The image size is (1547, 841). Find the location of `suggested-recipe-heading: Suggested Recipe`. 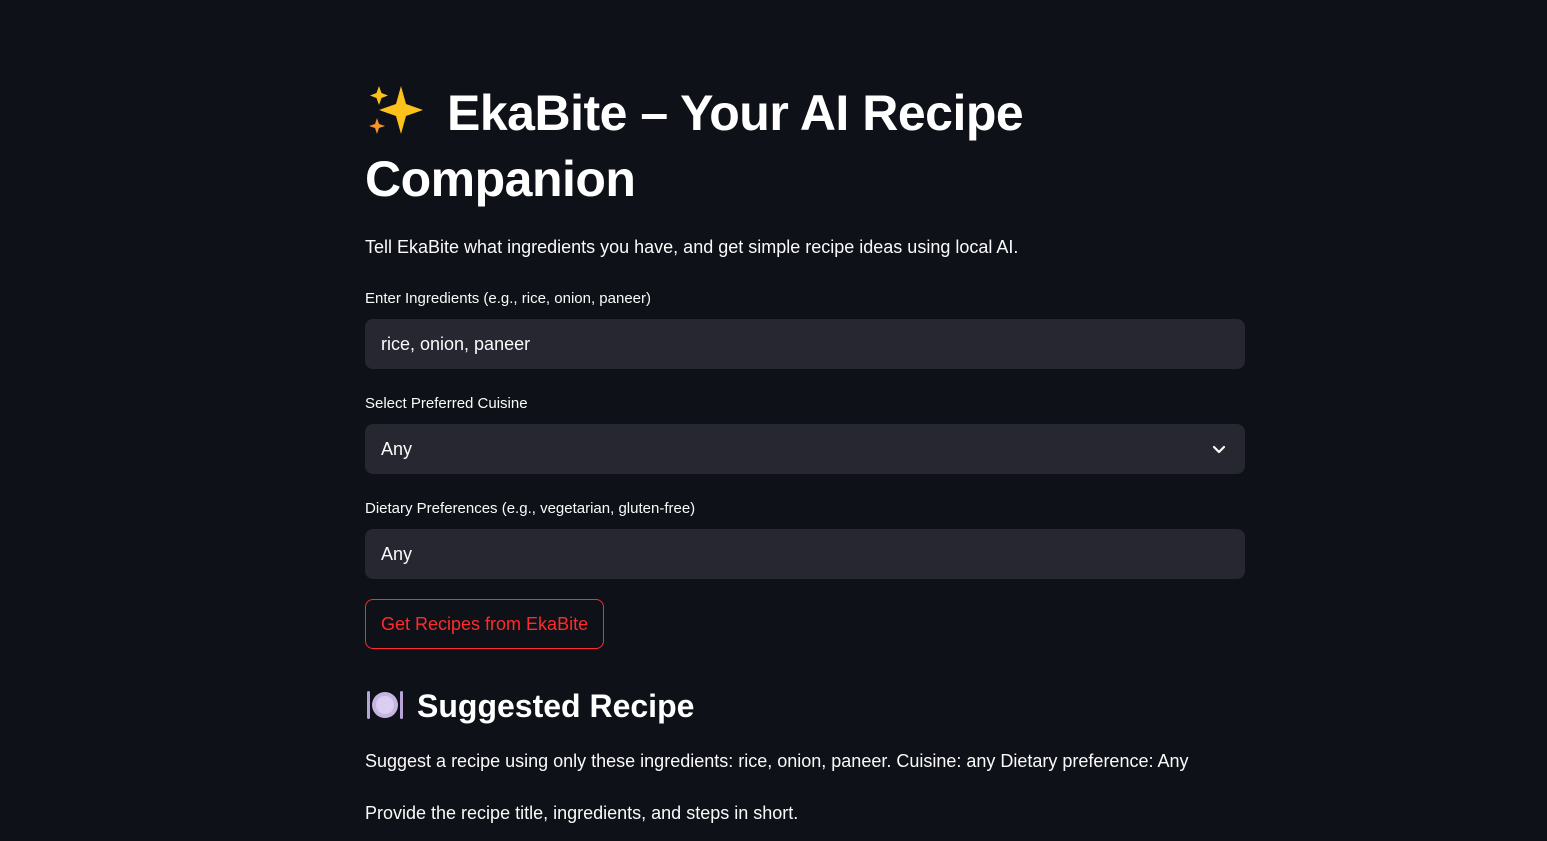

suggested-recipe-heading: Suggested Recipe is located at coordinates (529, 706).